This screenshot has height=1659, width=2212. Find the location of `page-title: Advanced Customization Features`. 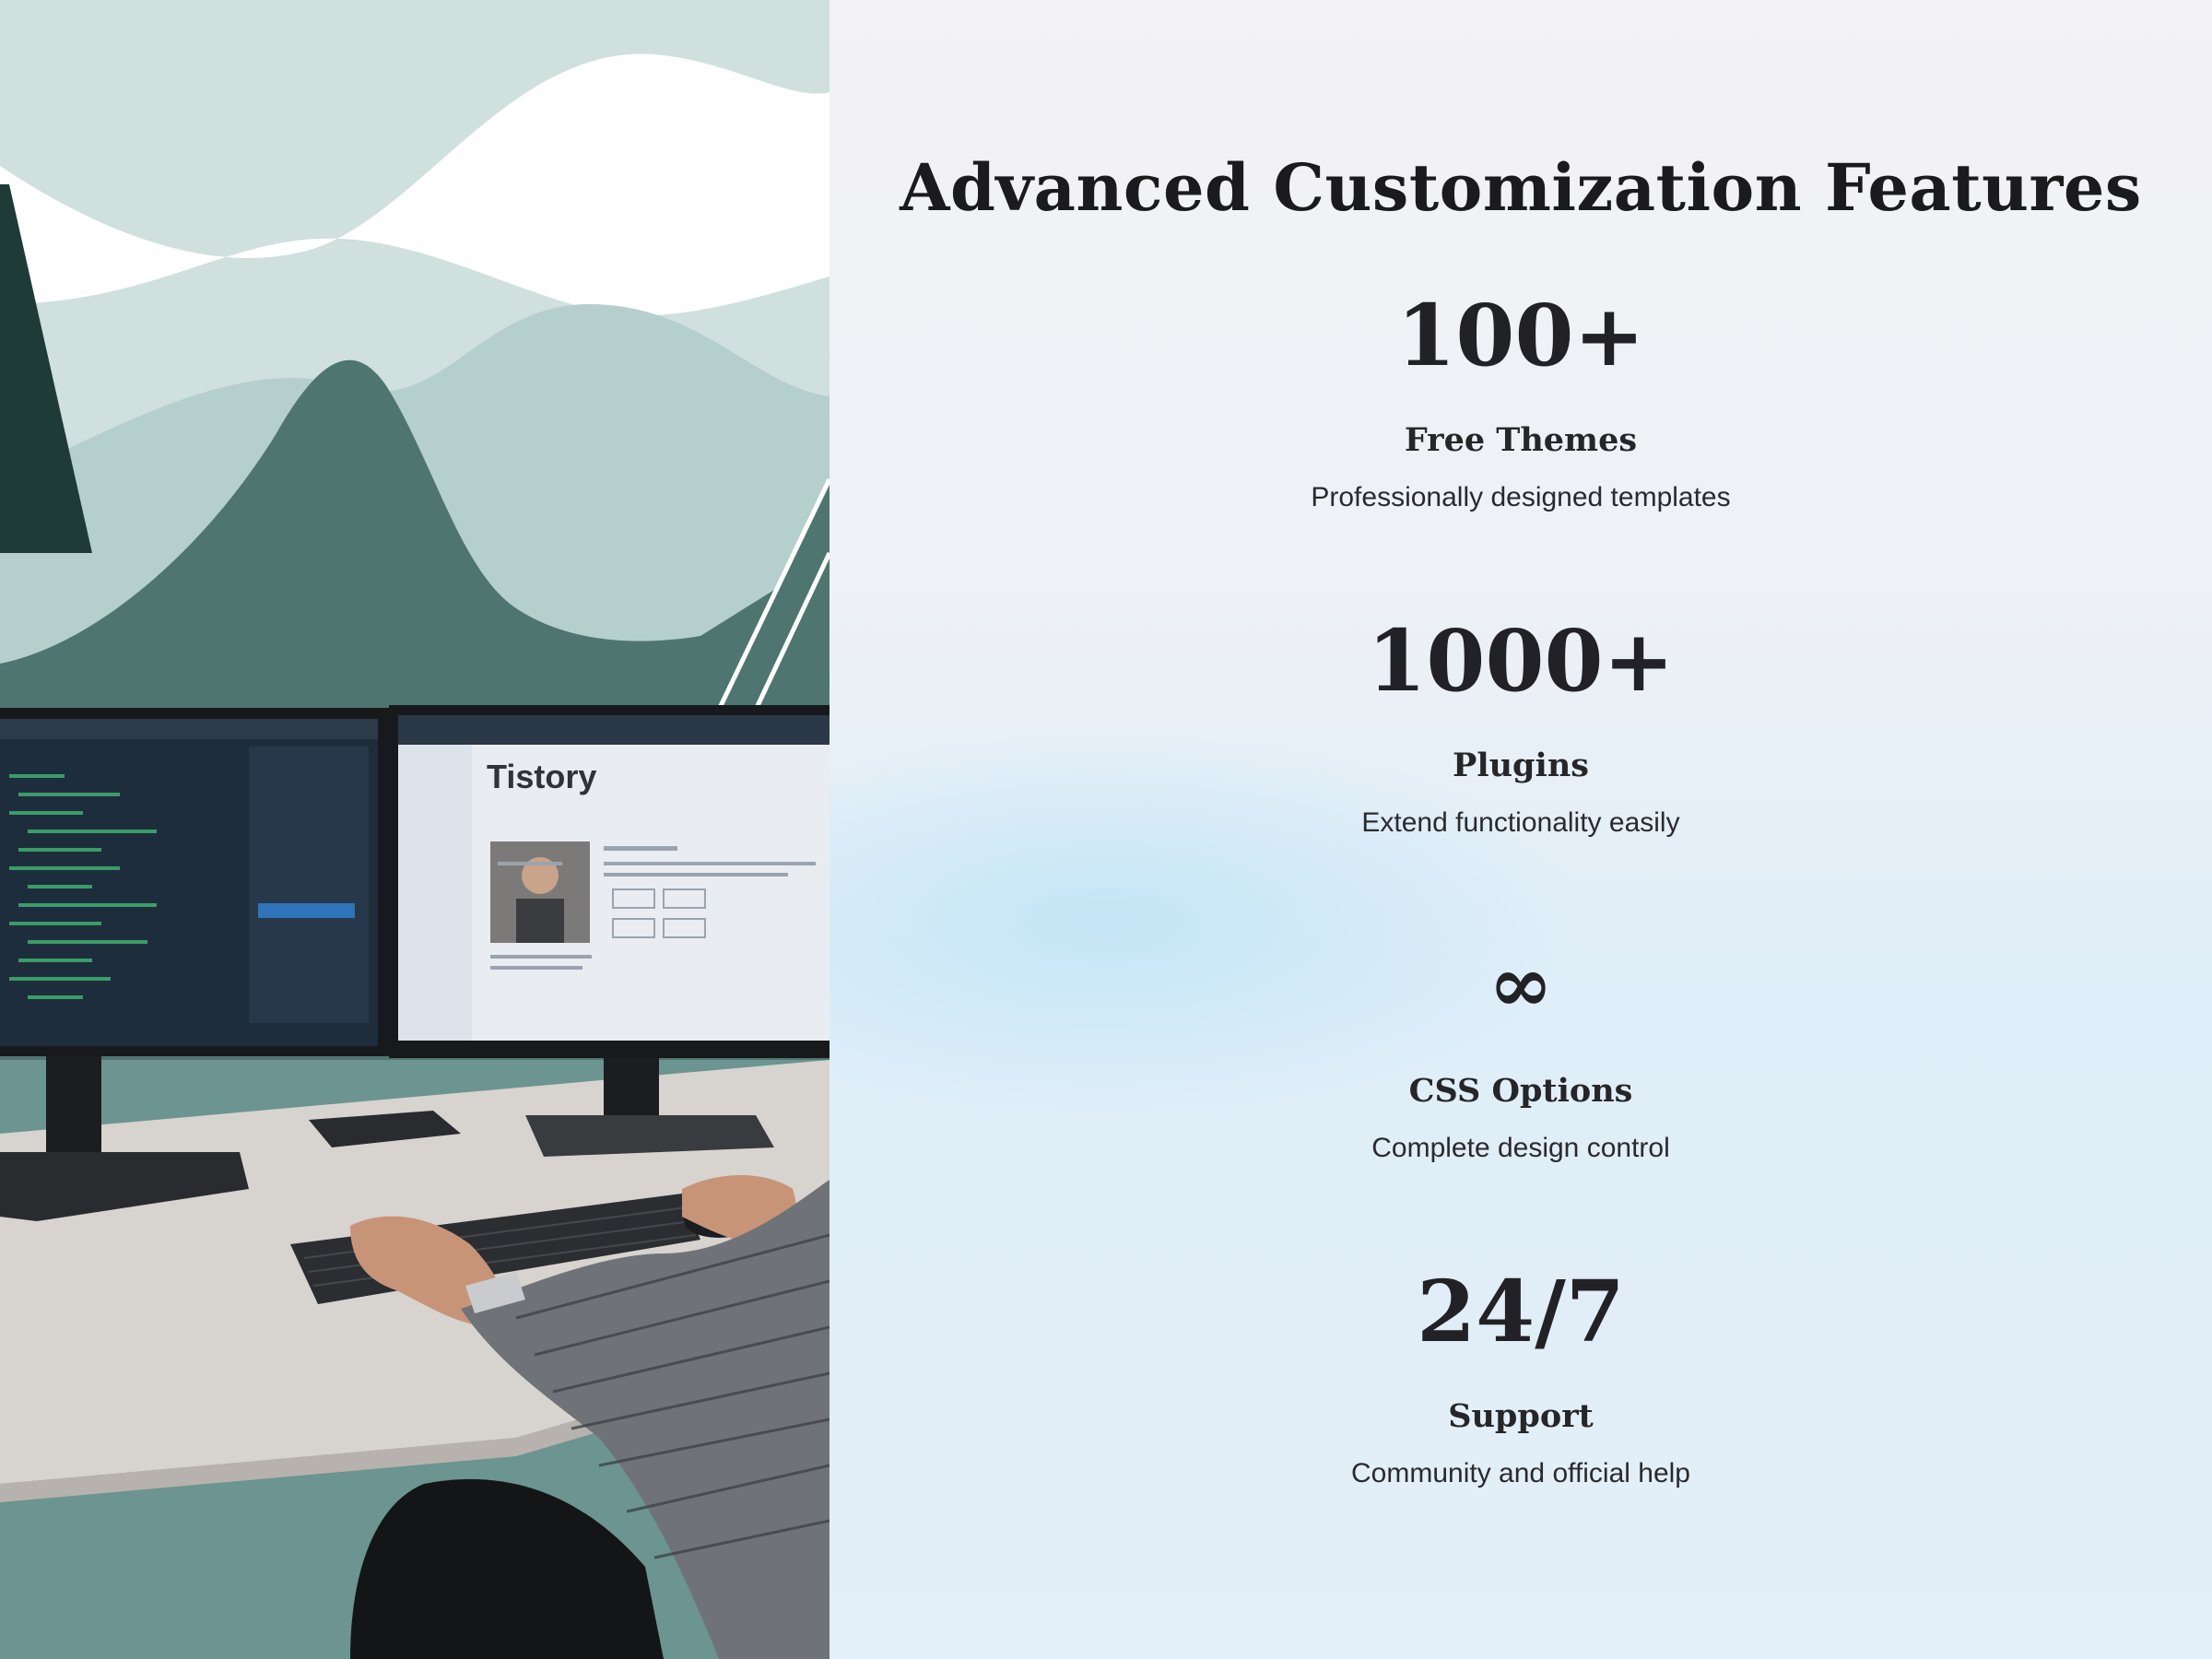

page-title: Advanced Customization Features is located at coordinates (1521, 187).